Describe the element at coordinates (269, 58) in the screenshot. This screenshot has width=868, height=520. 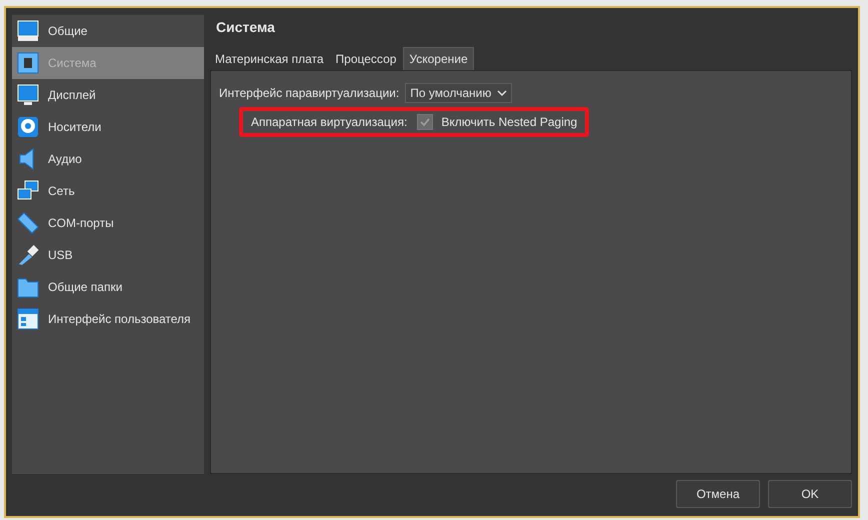
I see `tab: Материнская плата` at that location.